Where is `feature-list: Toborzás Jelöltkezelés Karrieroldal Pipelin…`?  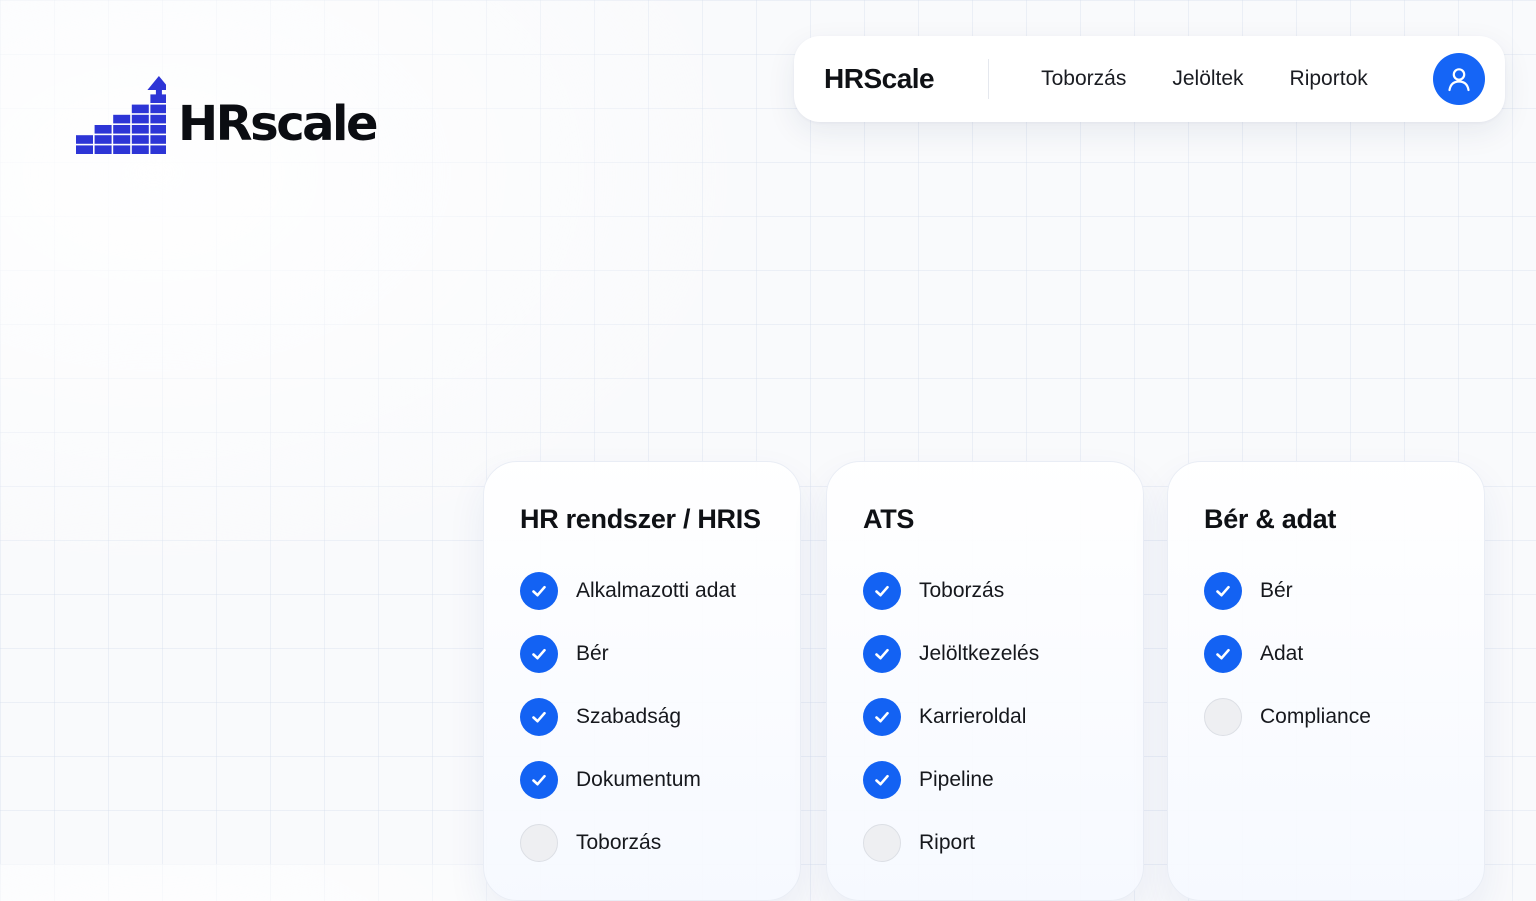 feature-list: Toborzás Jelöltkezelés Karrieroldal Pipelin… is located at coordinates (1003, 717).